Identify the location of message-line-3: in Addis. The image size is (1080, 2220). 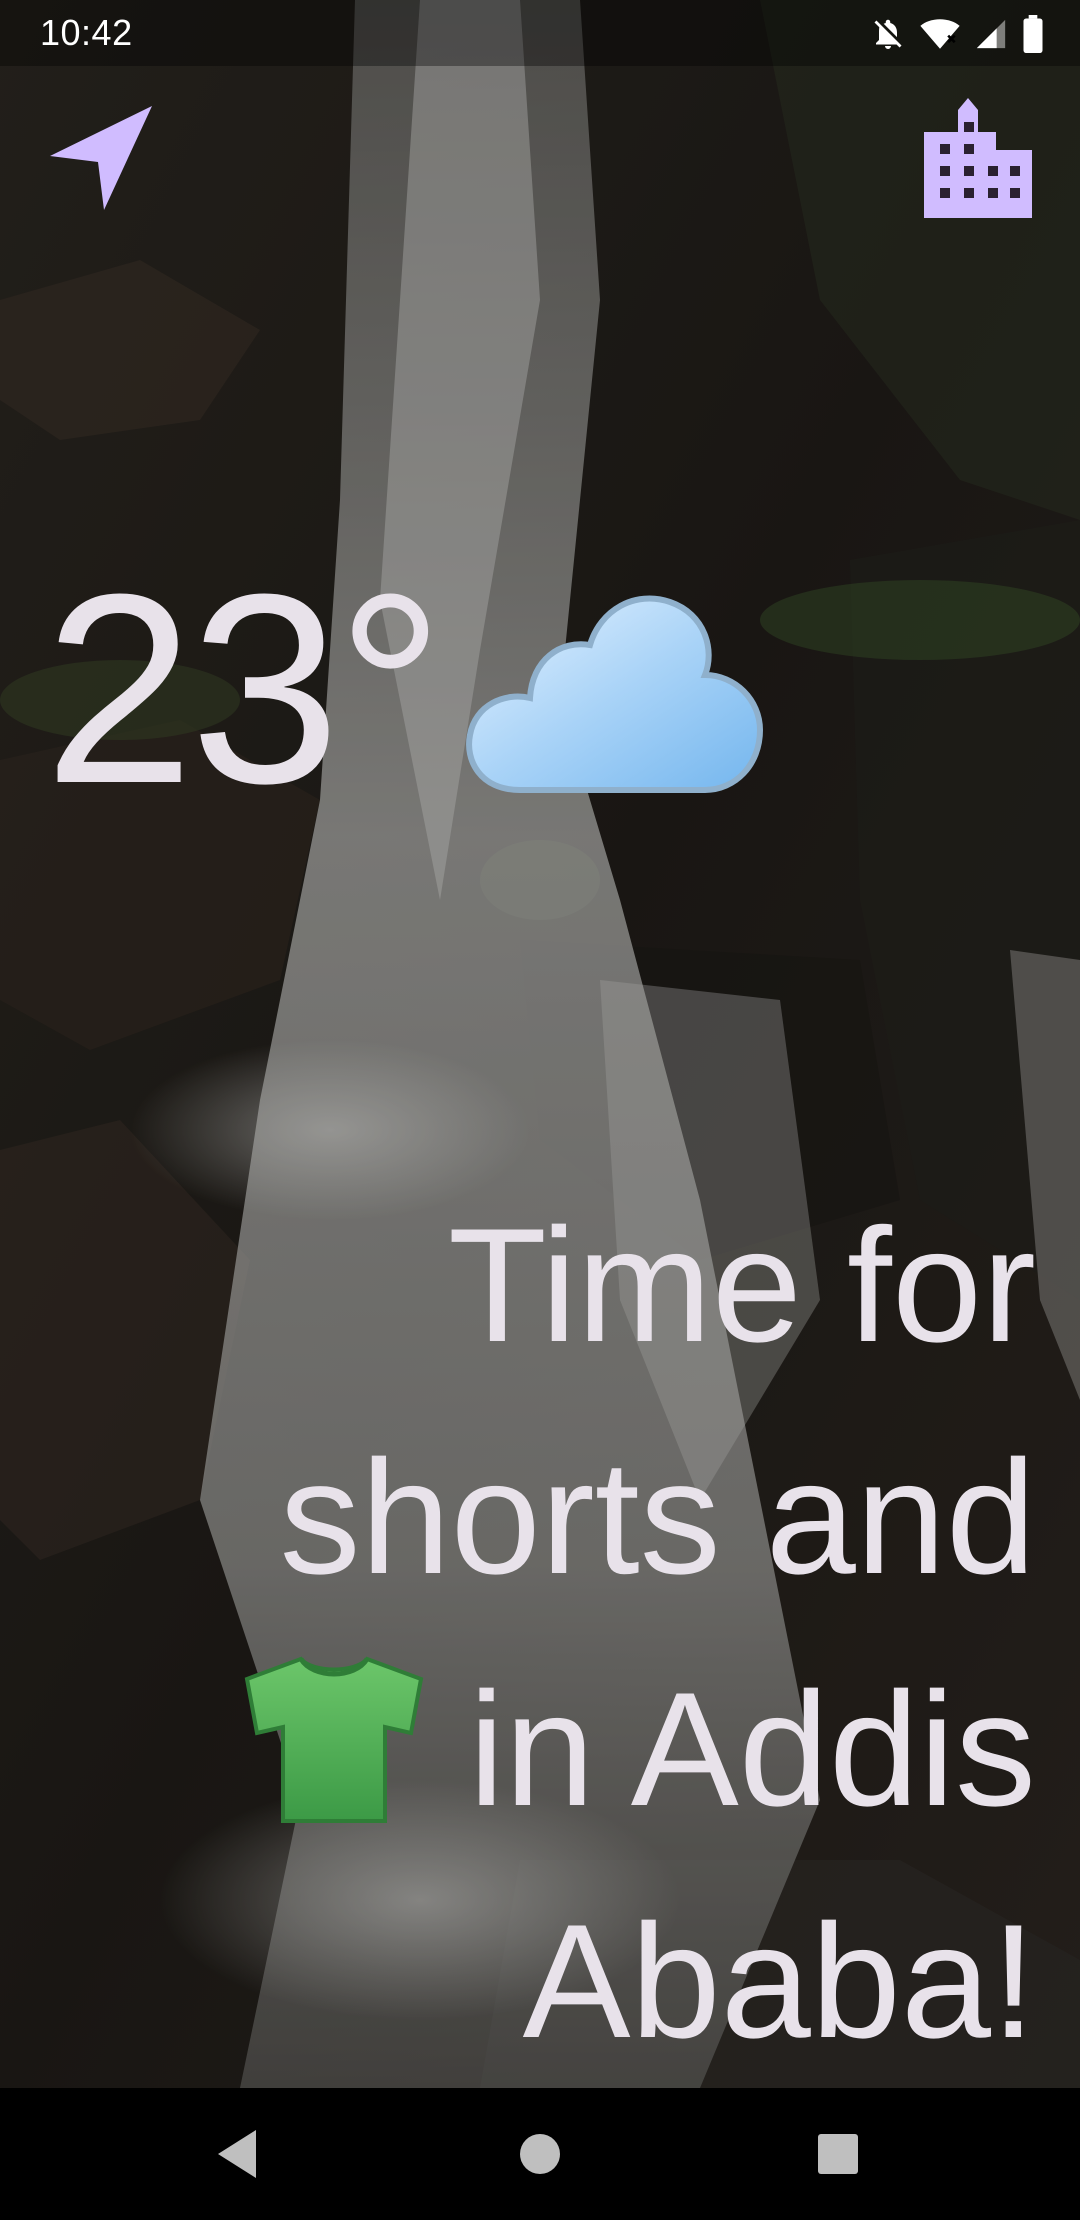
(606, 1750).